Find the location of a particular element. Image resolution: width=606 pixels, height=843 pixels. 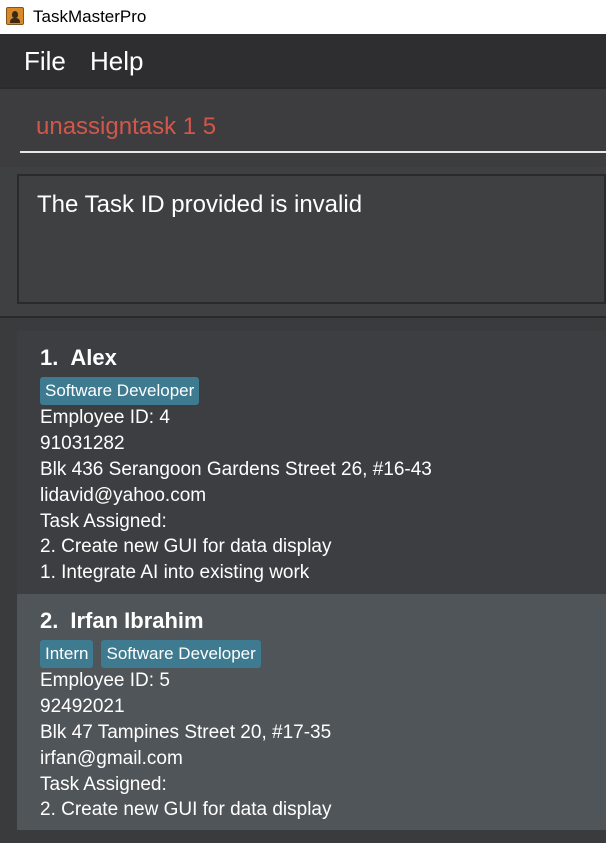

menu-help: Help is located at coordinates (116, 61).